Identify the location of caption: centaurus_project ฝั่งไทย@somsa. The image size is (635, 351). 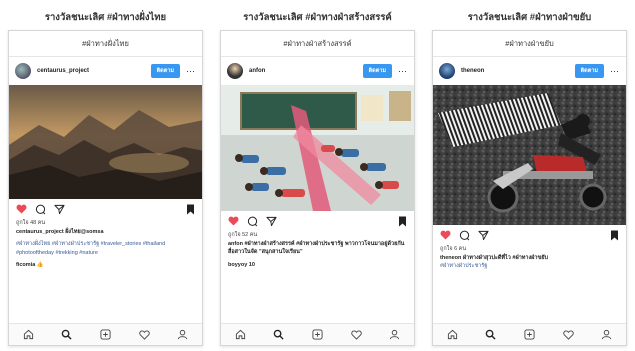
(60, 231).